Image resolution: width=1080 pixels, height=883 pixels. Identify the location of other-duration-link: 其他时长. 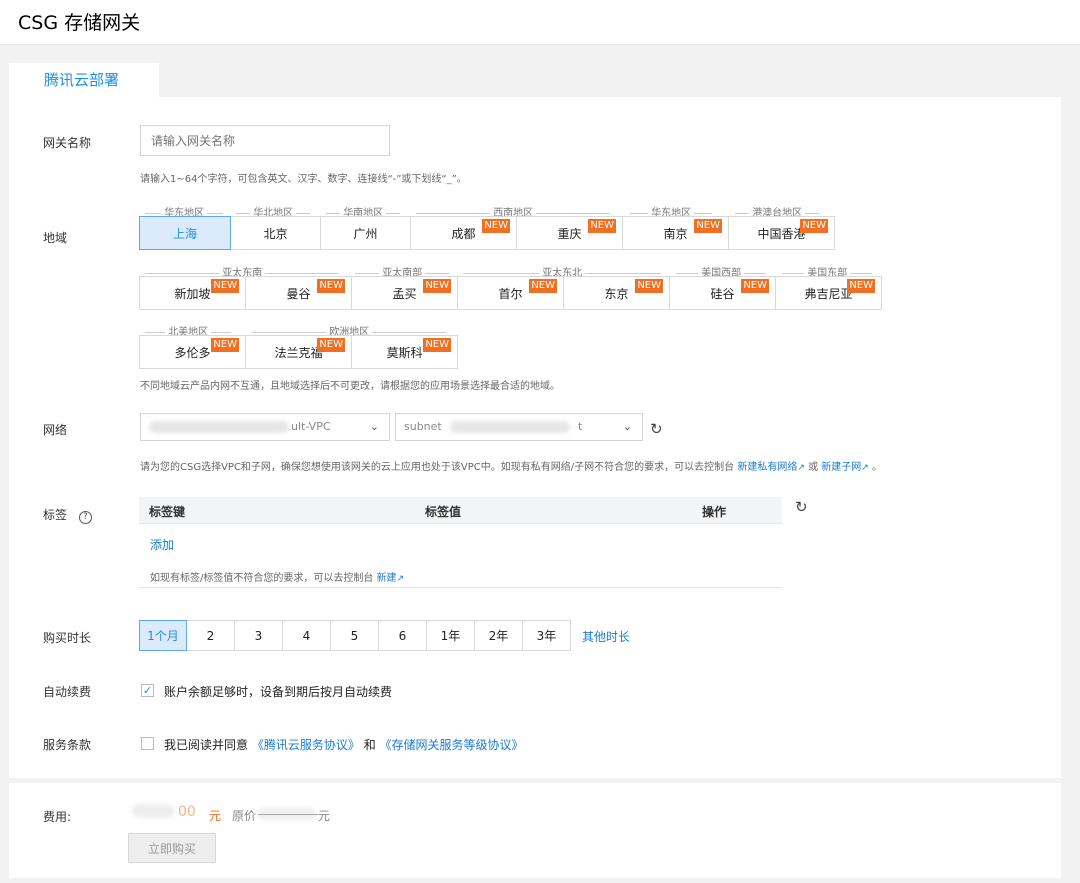
(606, 636).